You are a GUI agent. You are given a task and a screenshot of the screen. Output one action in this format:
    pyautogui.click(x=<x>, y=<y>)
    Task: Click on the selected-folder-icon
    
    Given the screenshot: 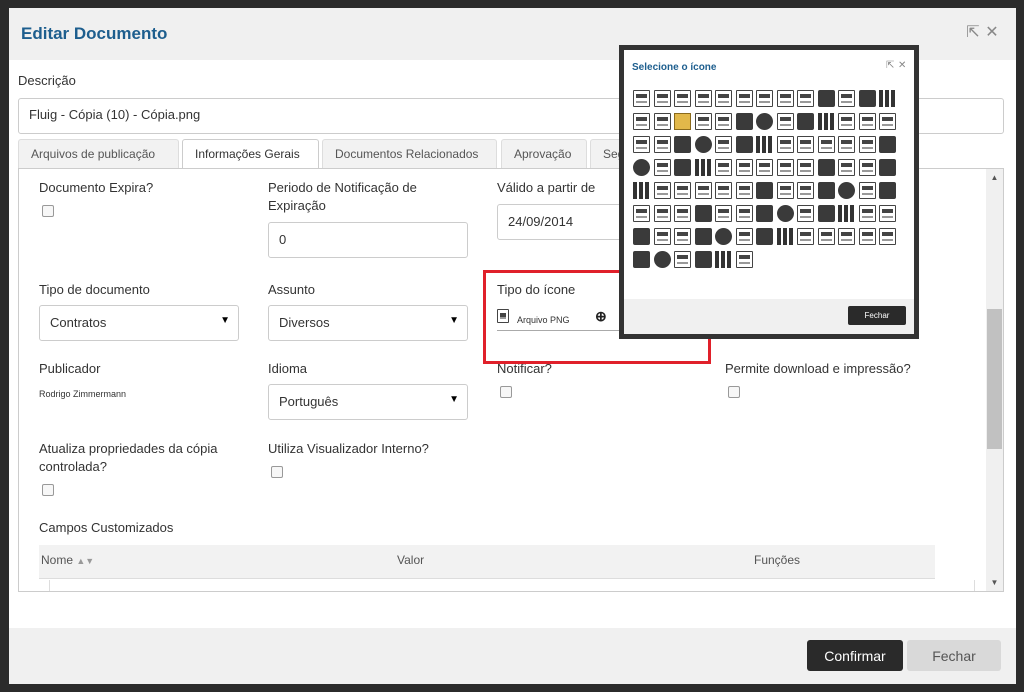 What is the action you would take?
    pyautogui.click(x=682, y=121)
    